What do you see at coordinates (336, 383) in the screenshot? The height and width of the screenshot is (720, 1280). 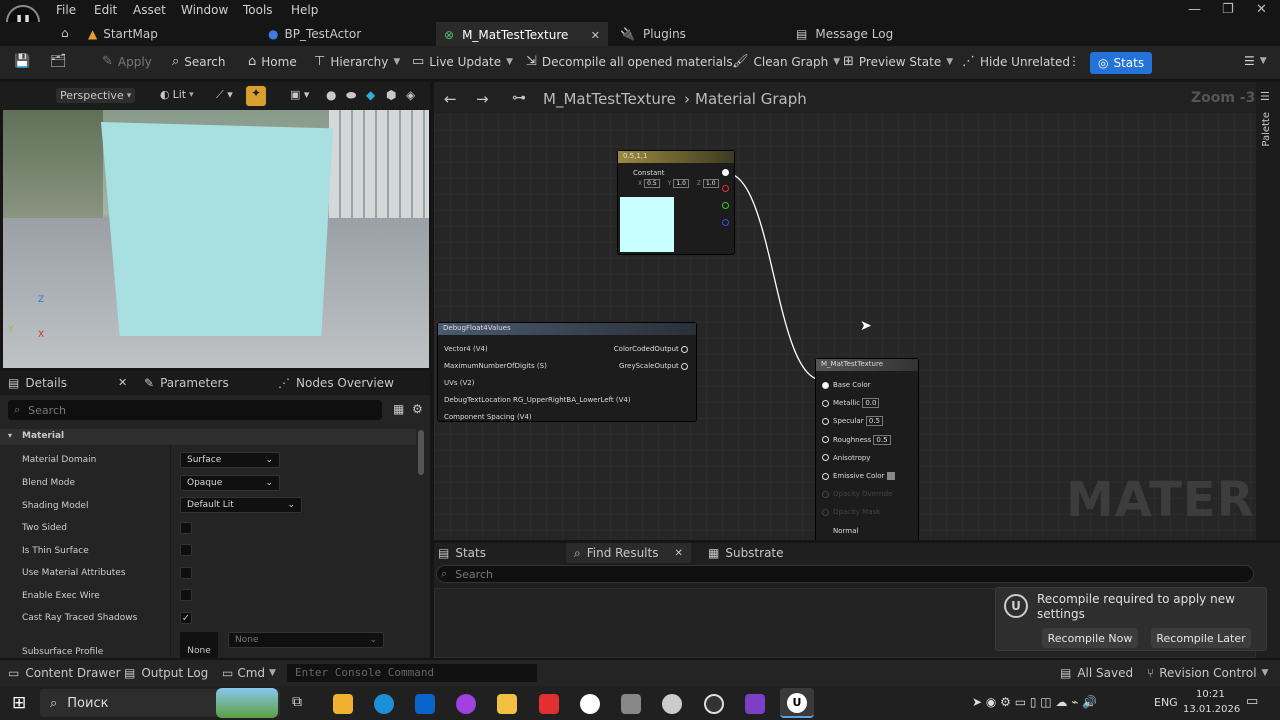 I see `tab-nodes-overview: ⋰ Nodes Overview` at bounding box center [336, 383].